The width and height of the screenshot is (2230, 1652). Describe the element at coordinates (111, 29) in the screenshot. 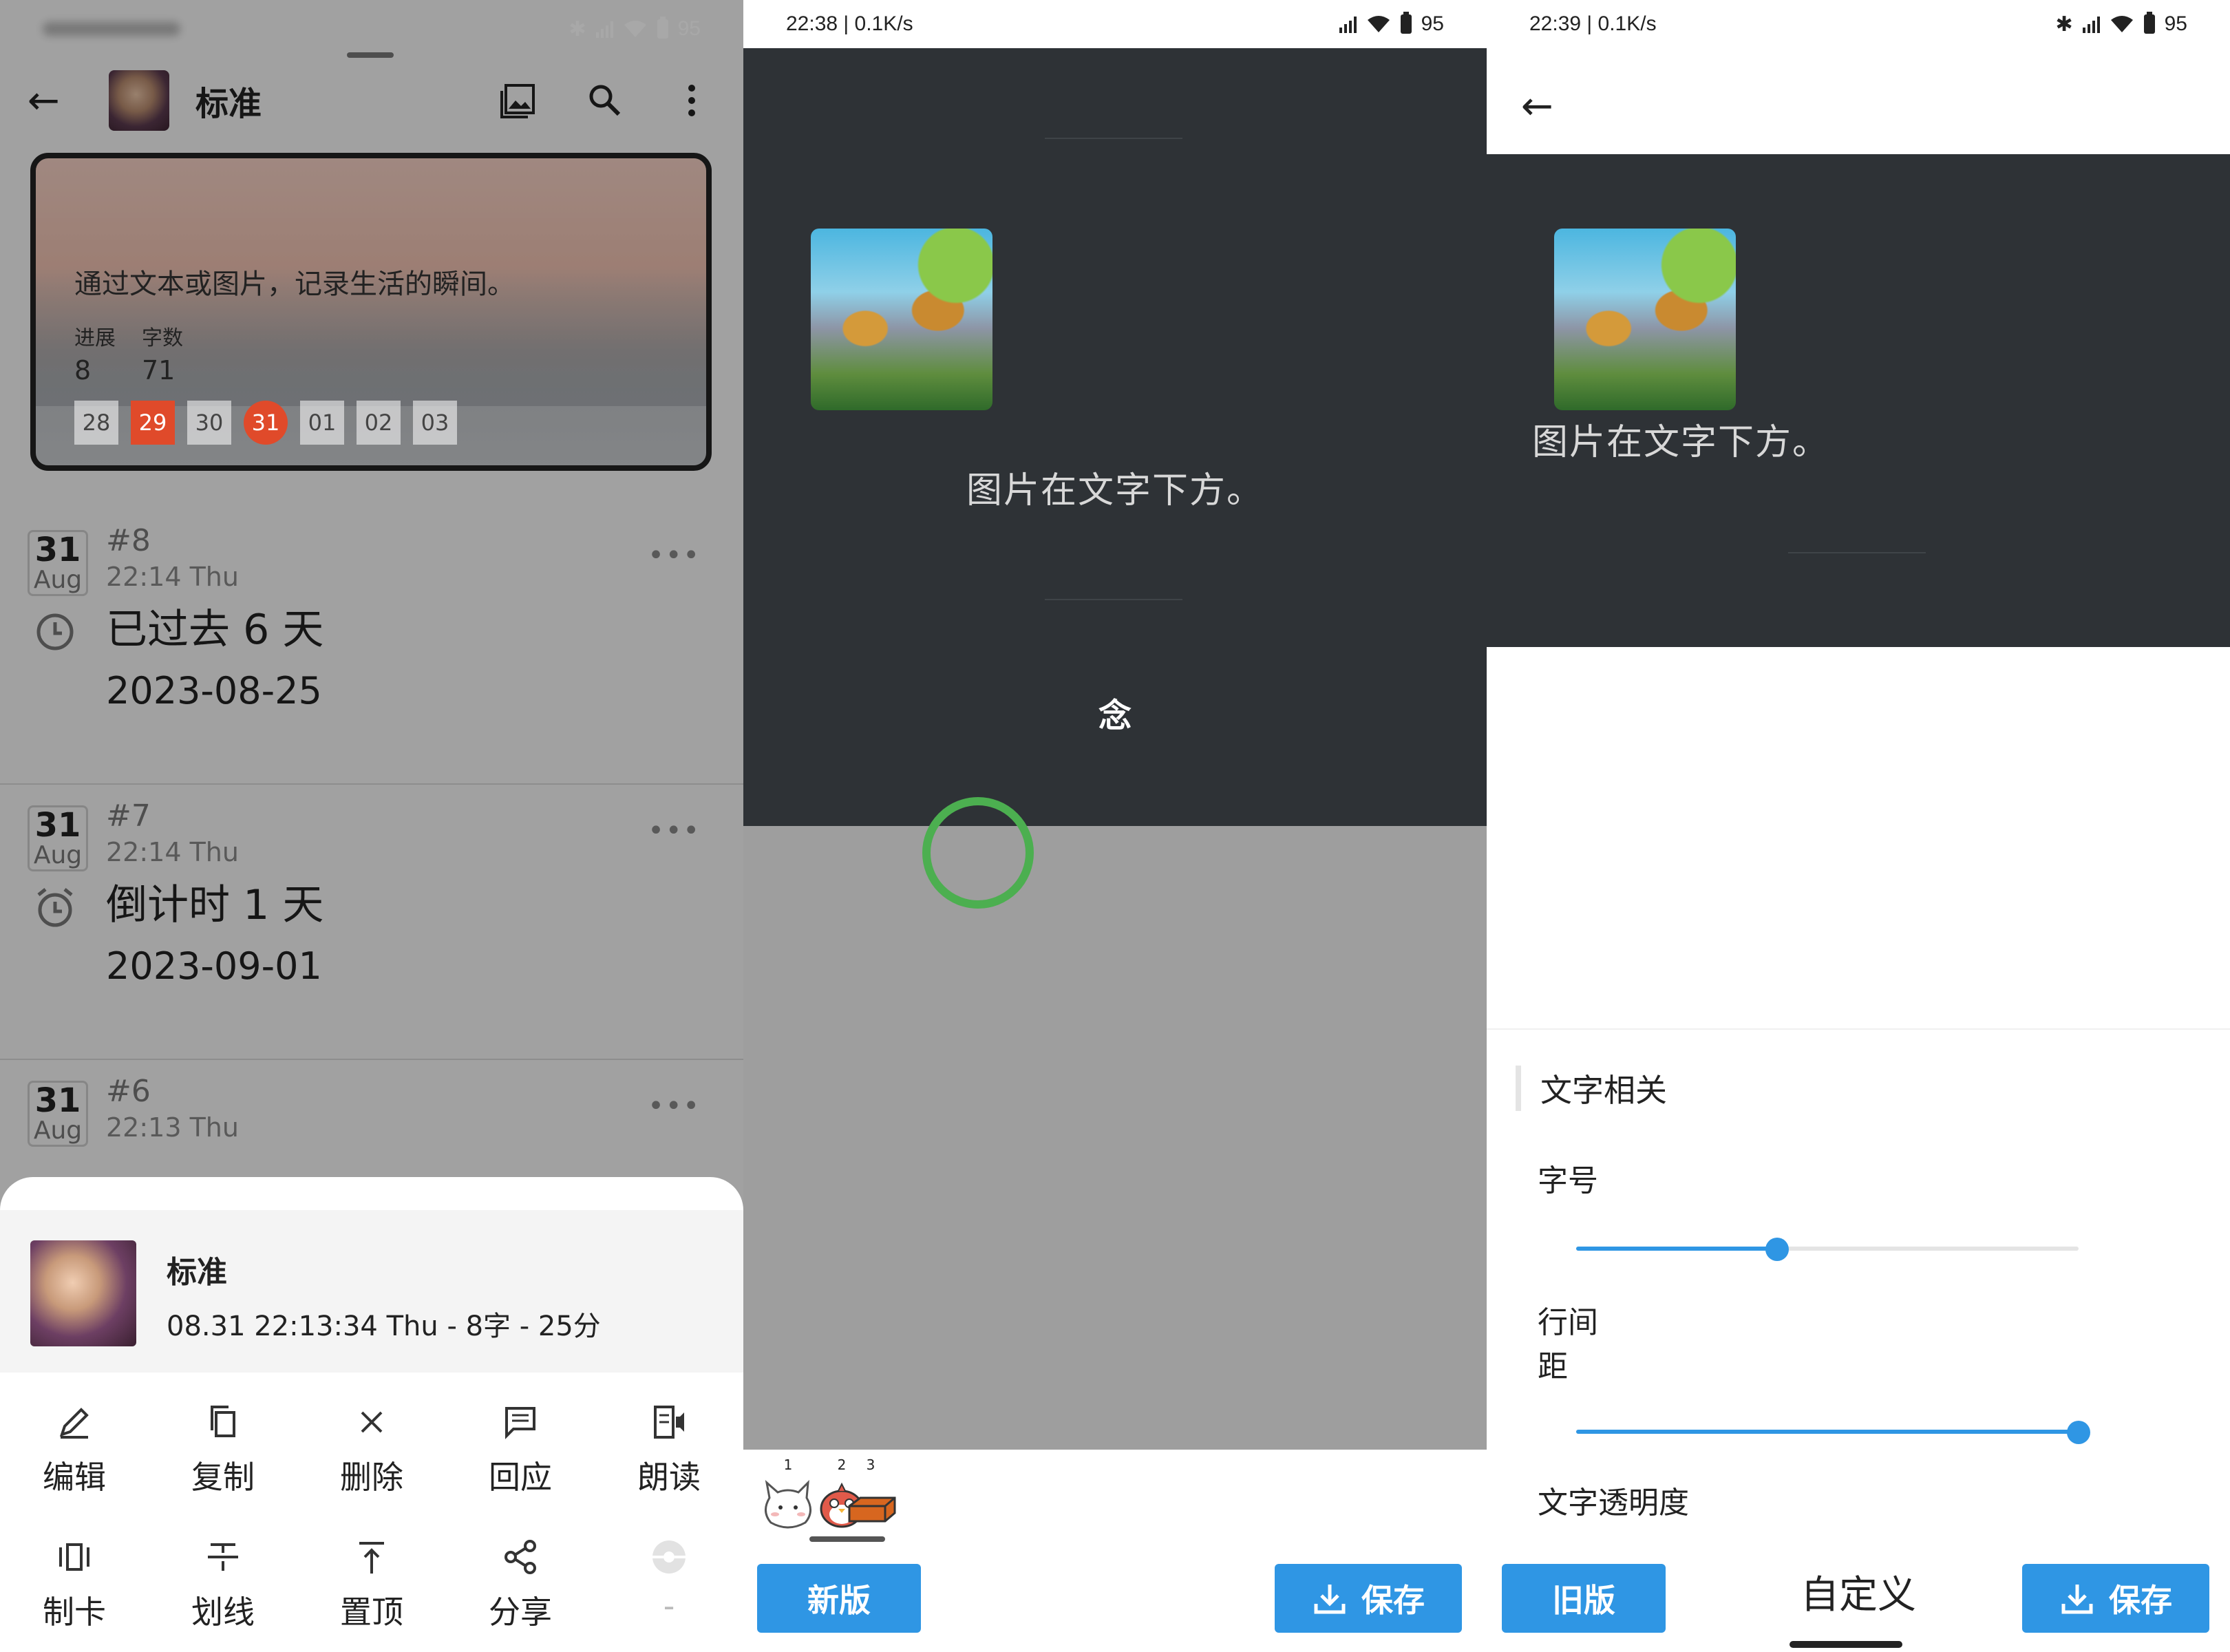

I see `blurred-status-text` at that location.